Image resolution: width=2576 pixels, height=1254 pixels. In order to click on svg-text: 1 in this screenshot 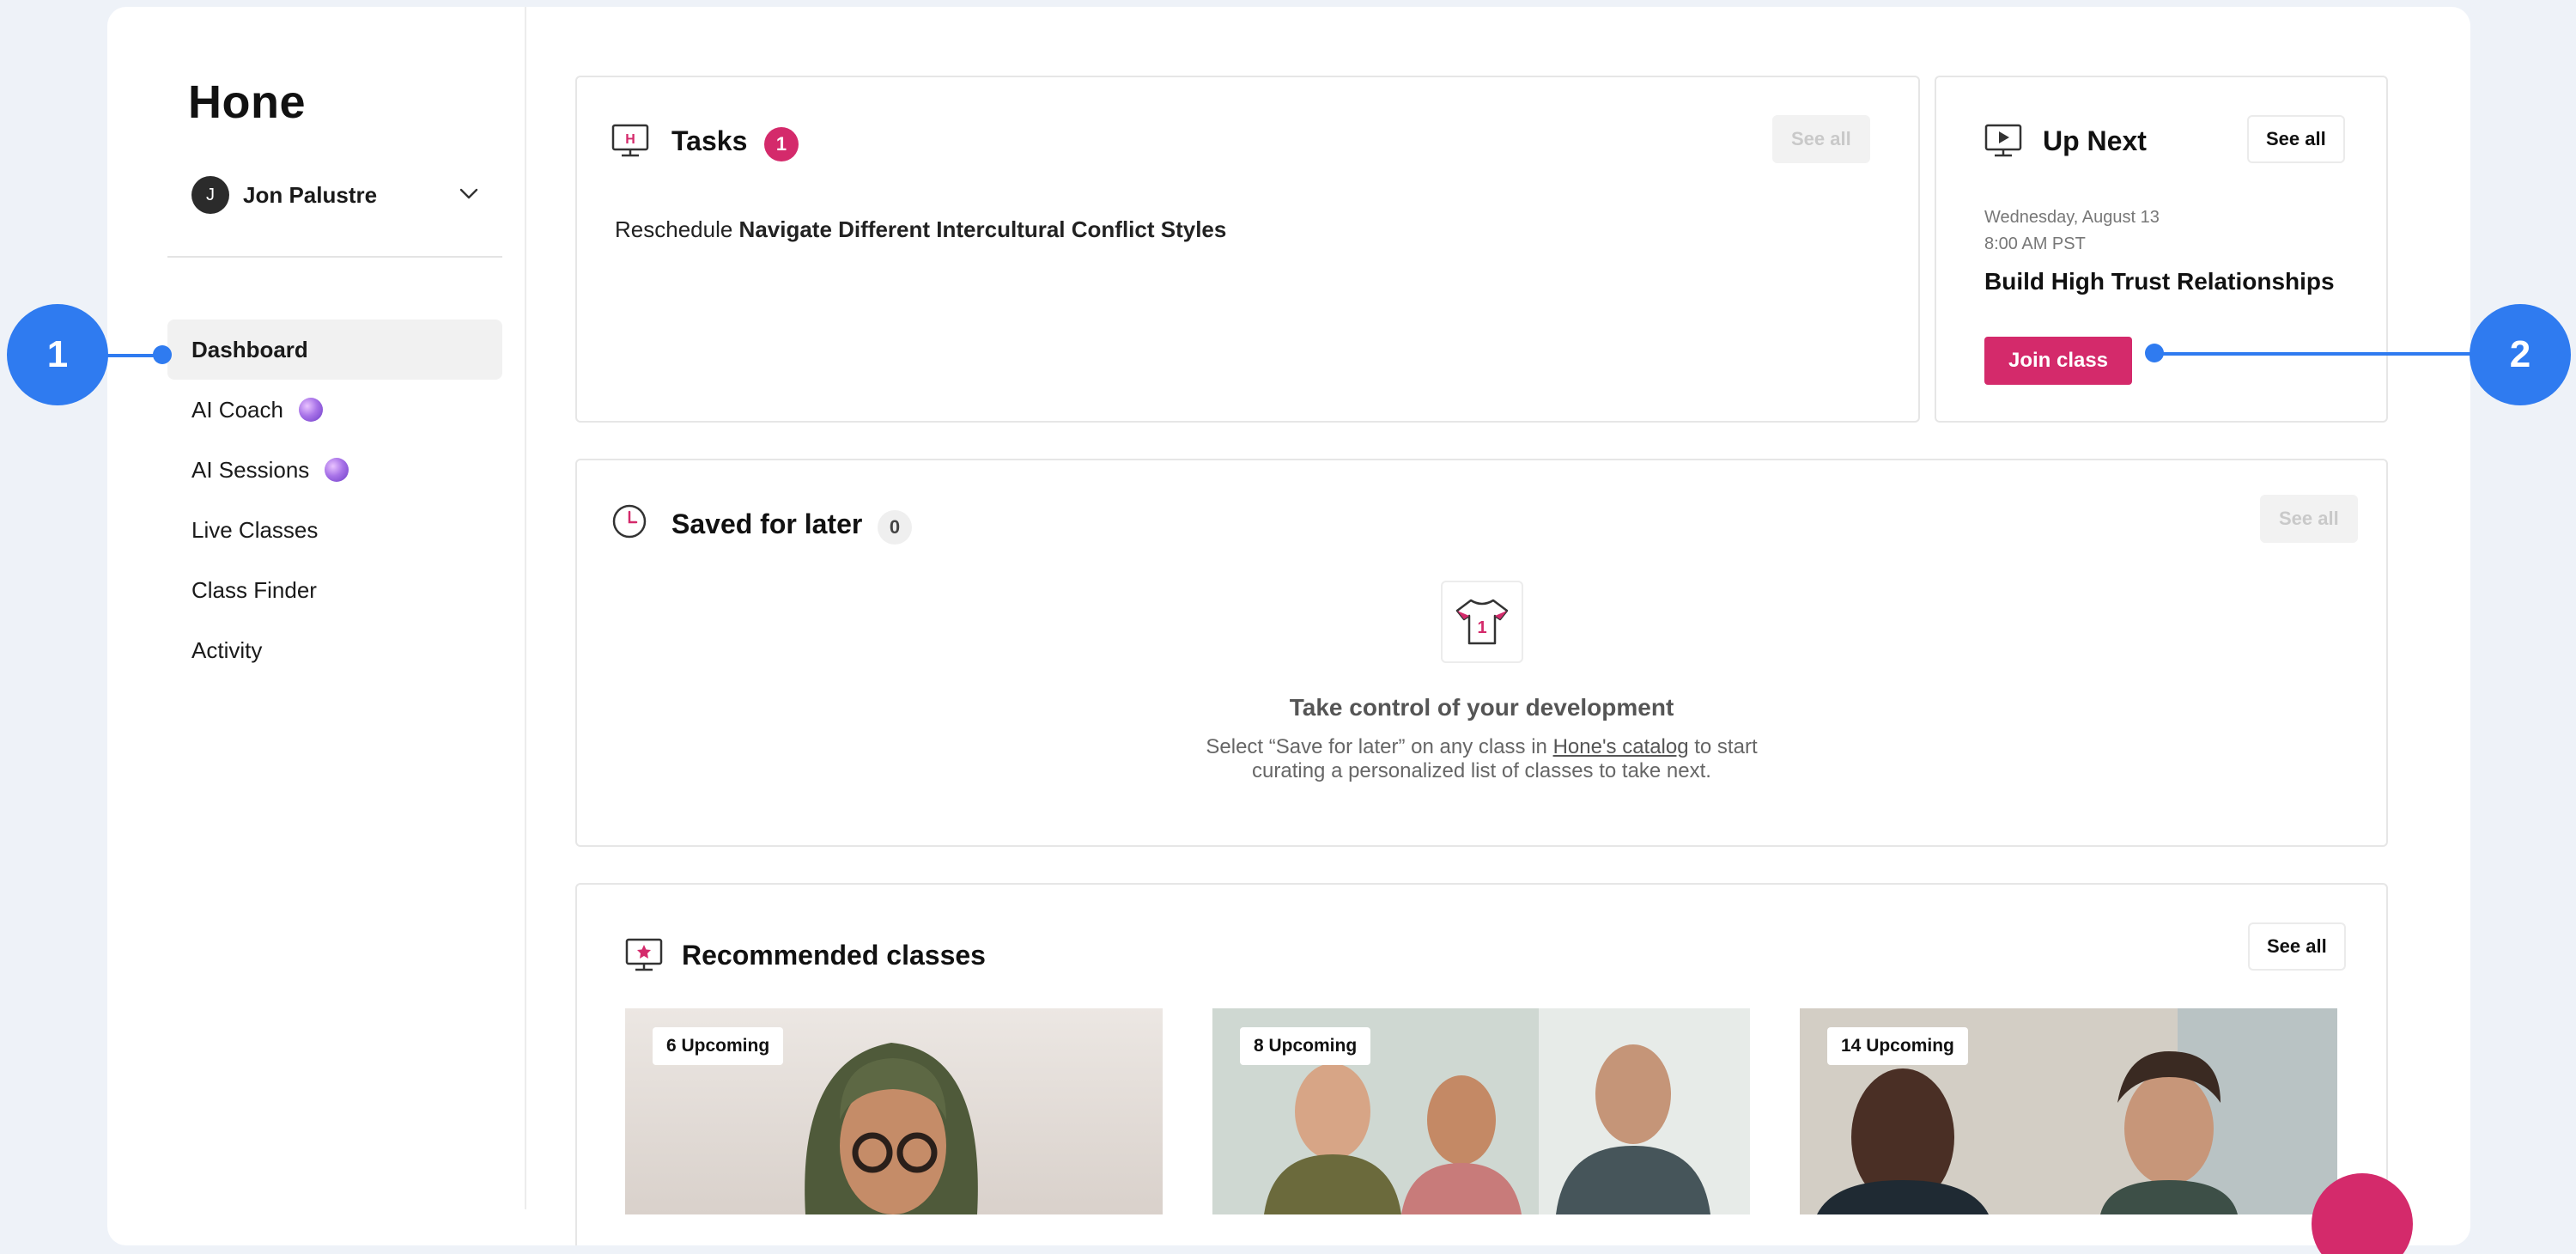, I will do `click(1481, 627)`.